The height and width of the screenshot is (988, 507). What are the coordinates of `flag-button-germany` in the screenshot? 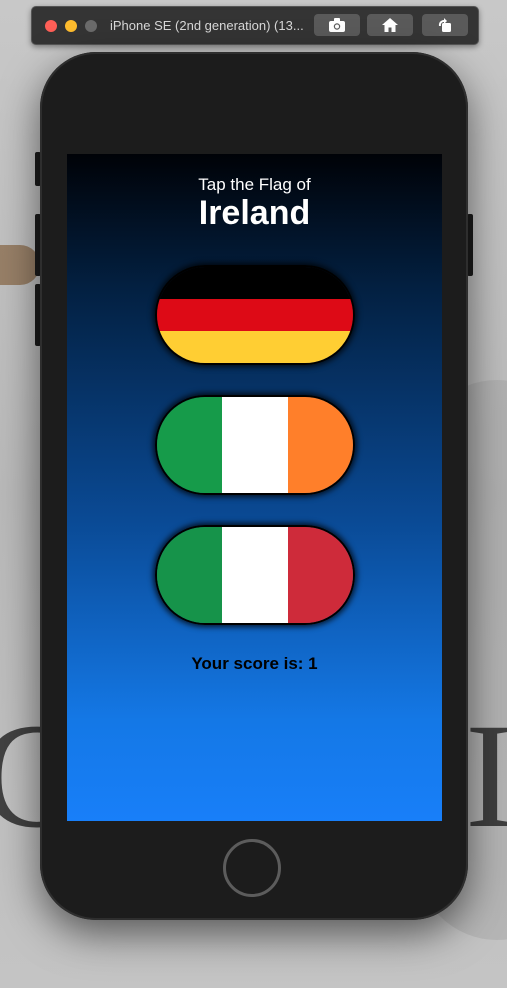 It's located at (255, 315).